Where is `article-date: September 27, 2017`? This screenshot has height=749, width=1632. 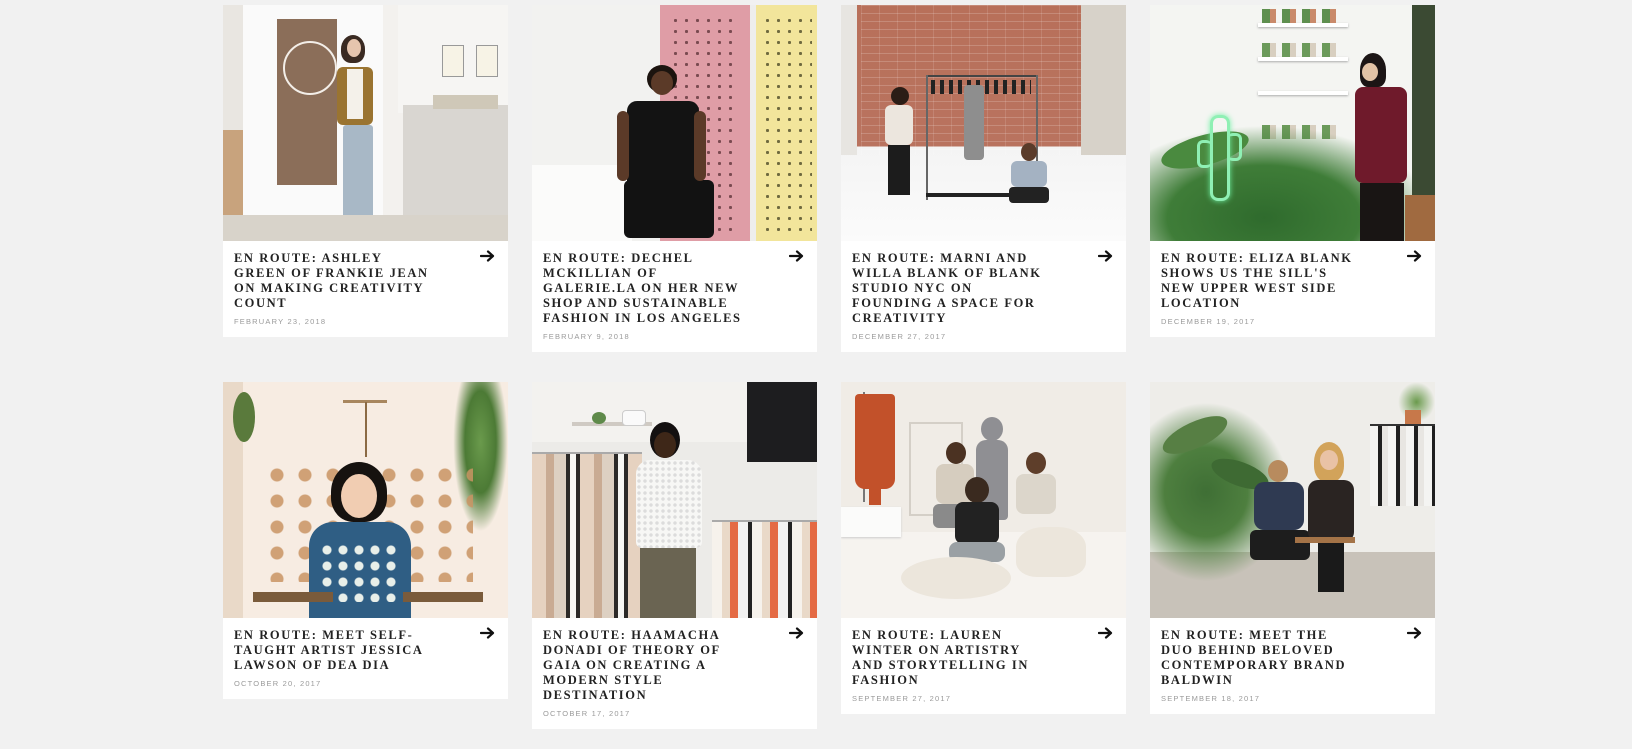
article-date: September 27, 2017 is located at coordinates (902, 698).